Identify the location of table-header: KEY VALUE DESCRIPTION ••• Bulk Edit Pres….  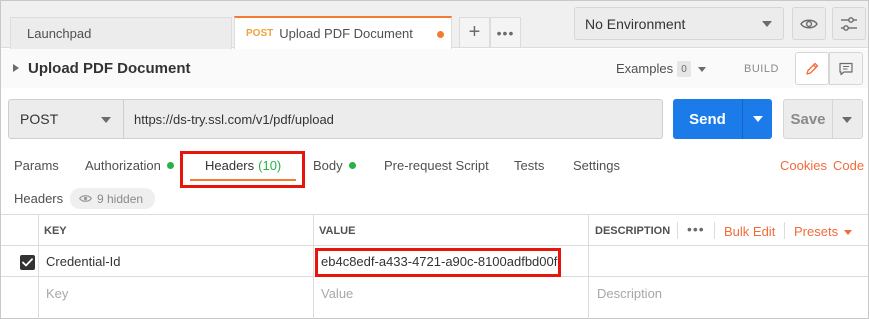
(434, 230).